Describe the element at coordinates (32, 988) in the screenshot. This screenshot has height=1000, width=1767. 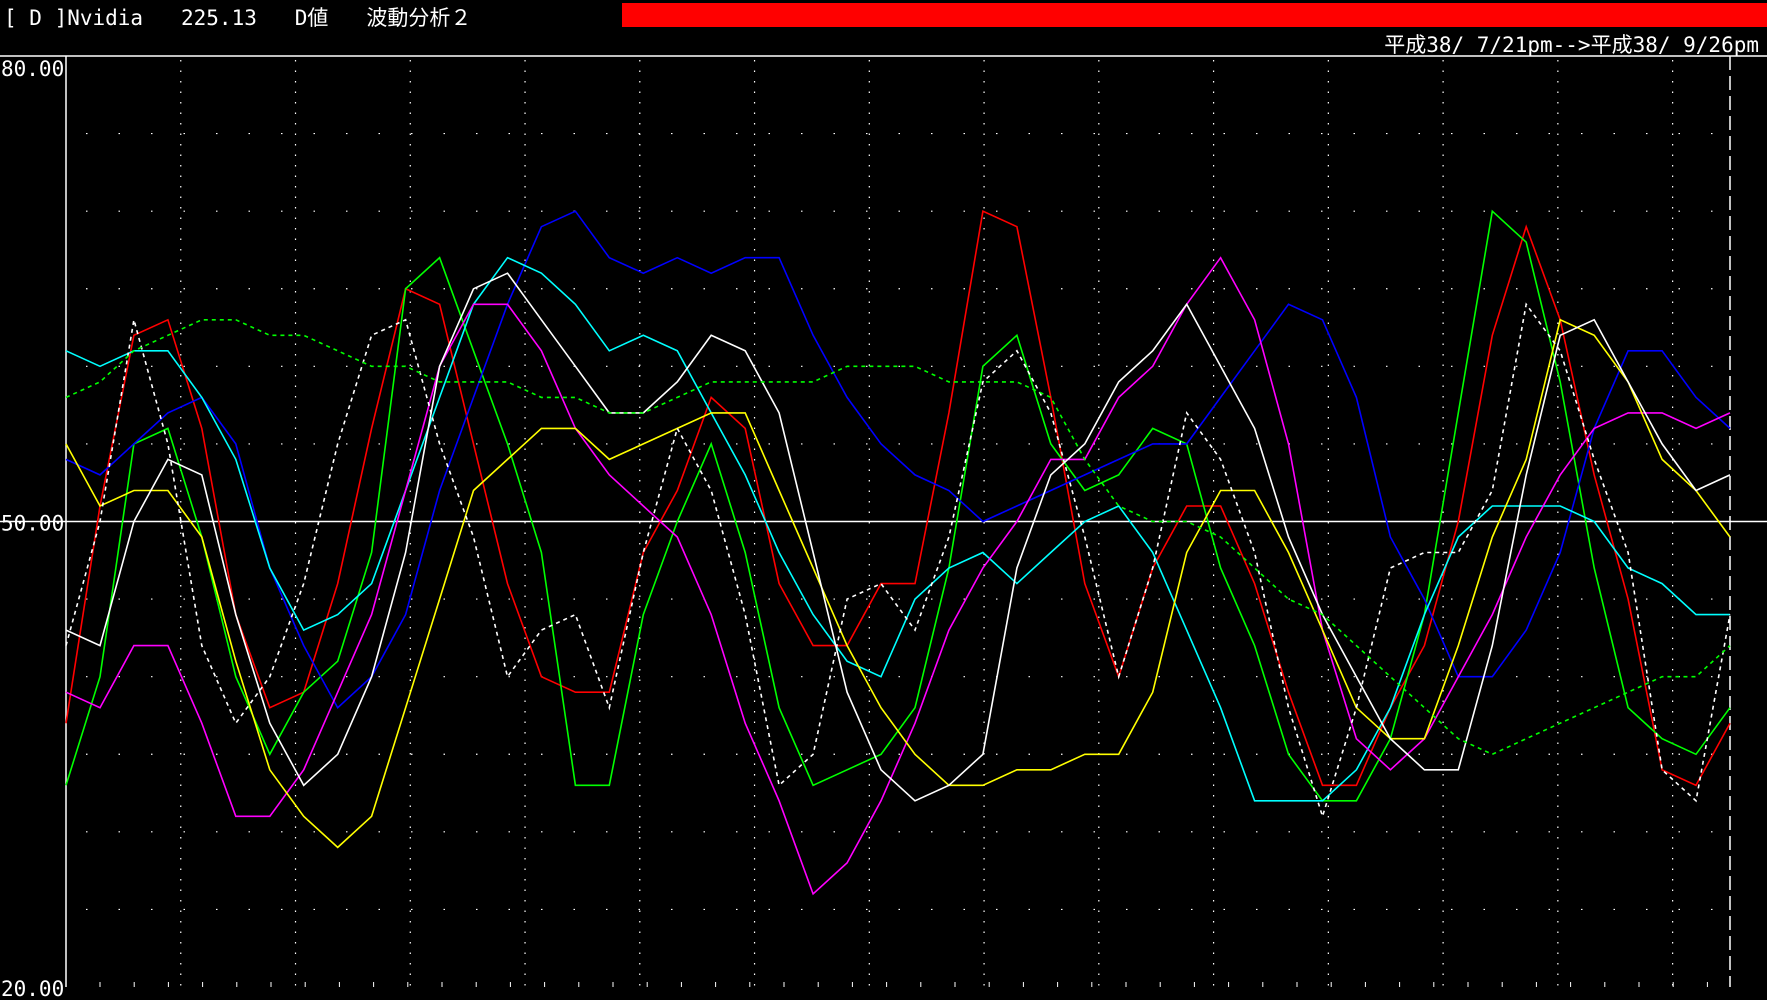
I see `y-tick-label: 20.00` at that location.